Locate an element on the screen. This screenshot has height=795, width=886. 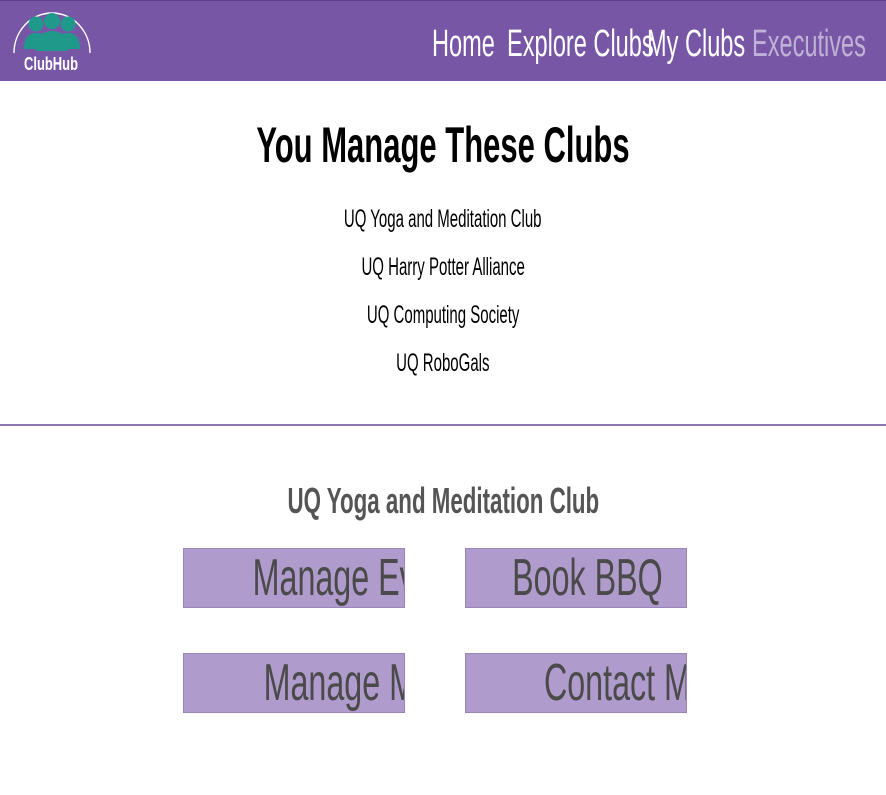
selected-club-title-text: UQ Yoga and Meditation Club is located at coordinates (443, 500).